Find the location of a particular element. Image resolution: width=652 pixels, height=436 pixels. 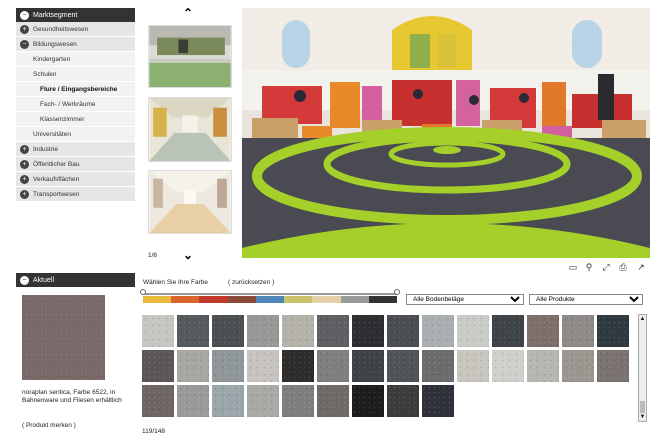

sidebar-item-label: Öffentlicher Bau is located at coordinates (56, 164).